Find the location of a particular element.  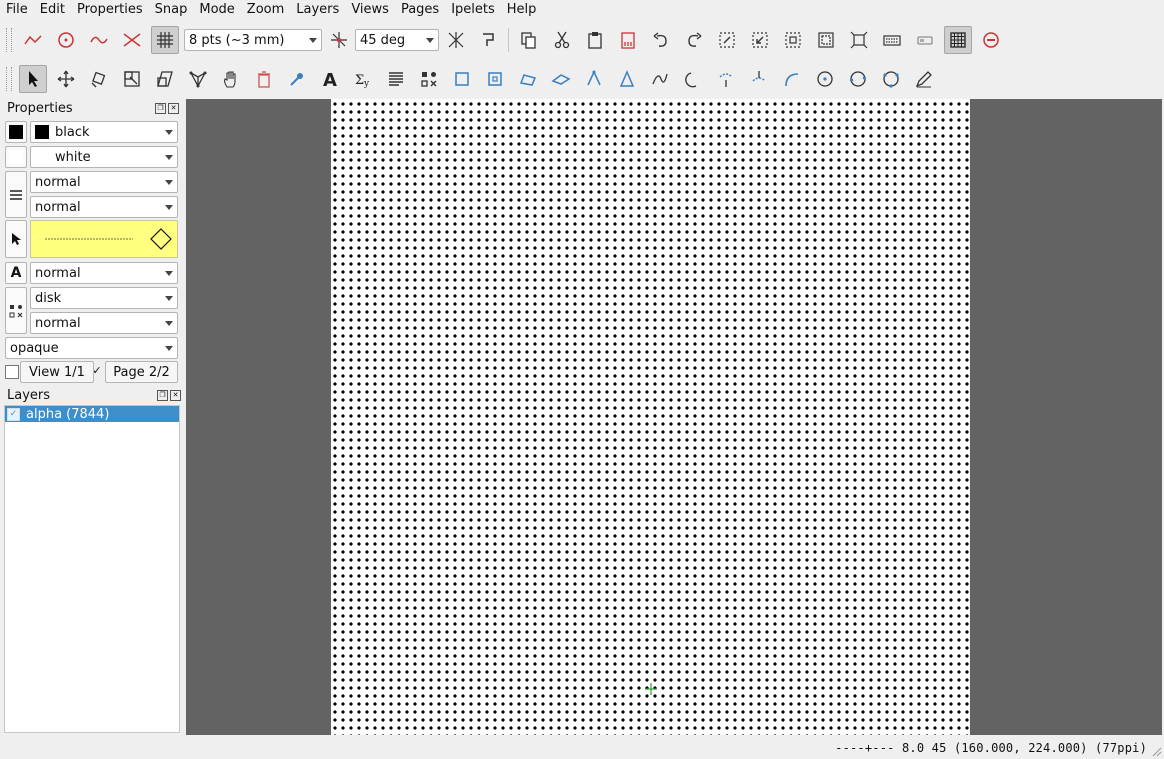

dash-style-select: normal is located at coordinates (104, 207).